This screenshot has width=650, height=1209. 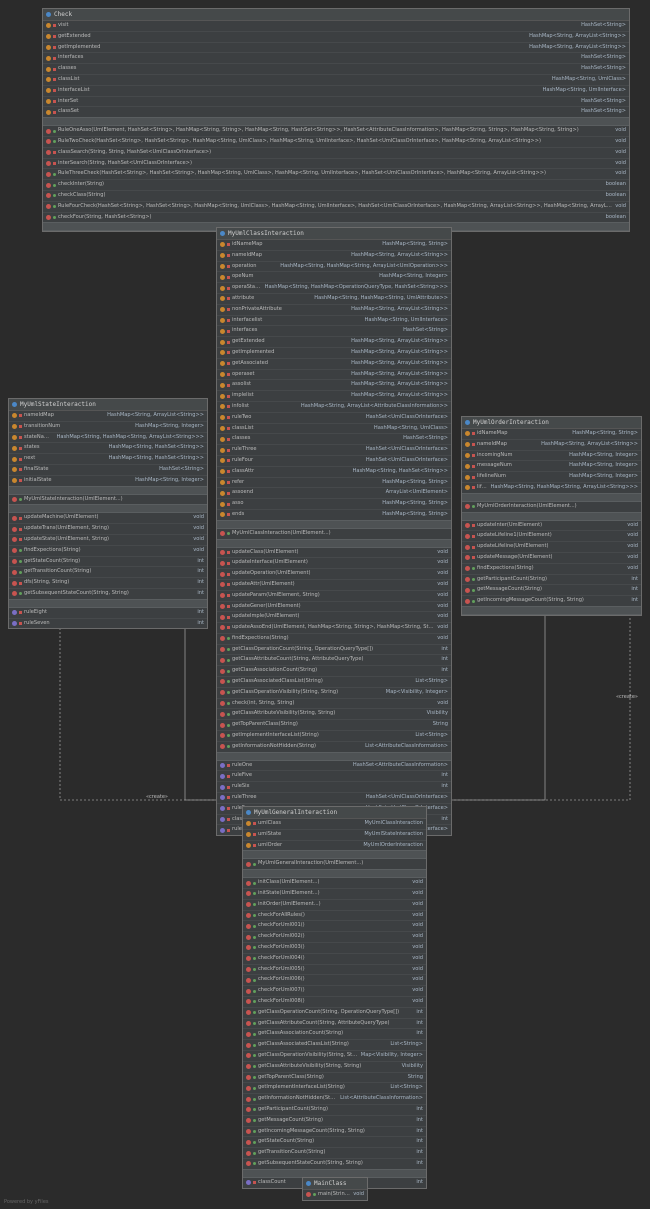 I want to click on method-row: updateGener(UmlElement) void, so click(x=334, y=606).